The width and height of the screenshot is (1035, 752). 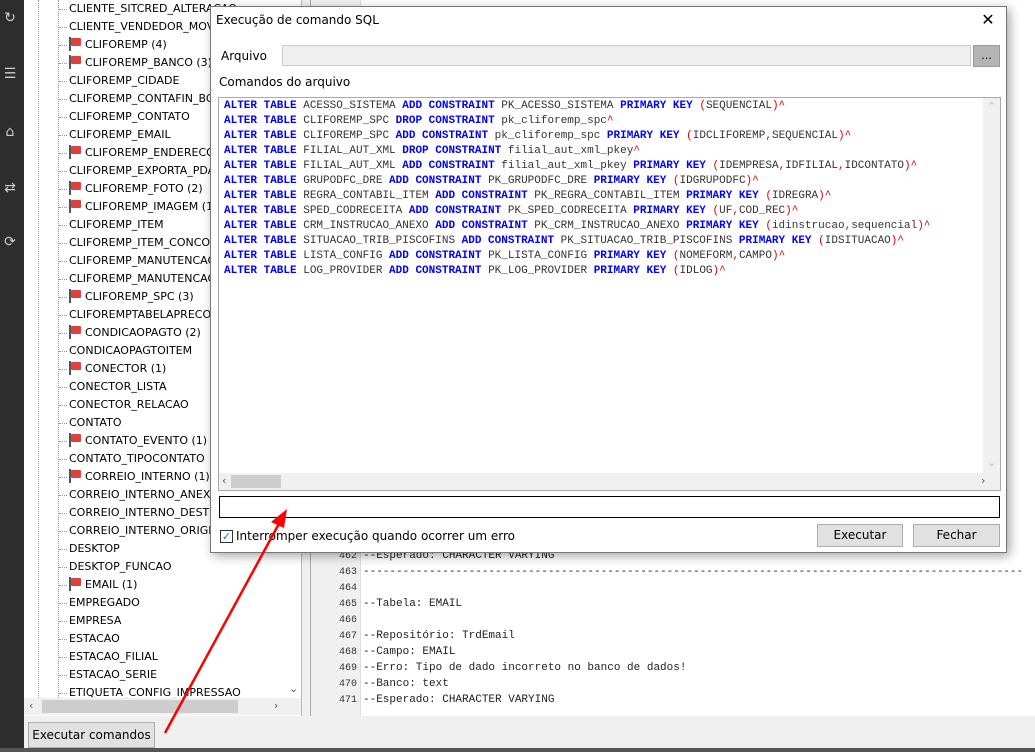 I want to click on tree-item-label: CONDICAOPAGTOITEM, so click(x=131, y=350).